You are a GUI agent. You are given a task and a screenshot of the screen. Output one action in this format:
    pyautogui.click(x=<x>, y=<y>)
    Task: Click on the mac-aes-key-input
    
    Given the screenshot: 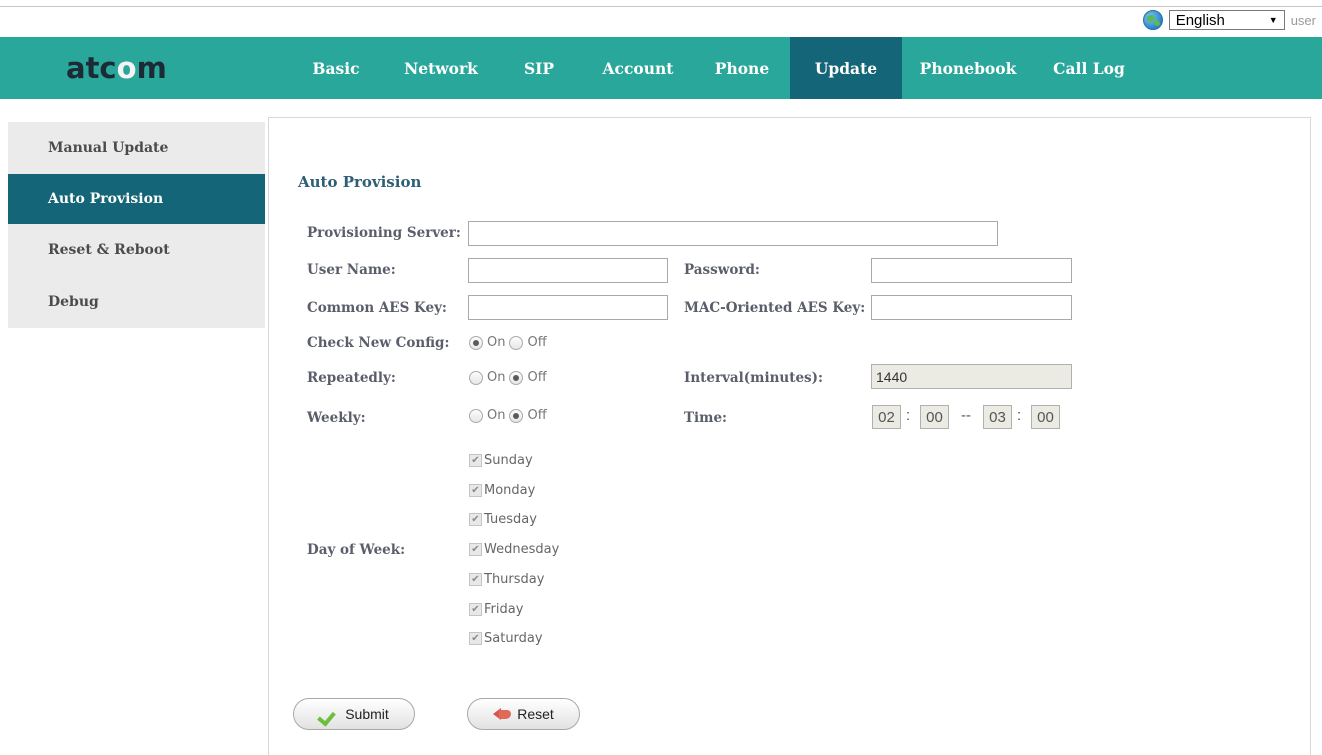 What is the action you would take?
    pyautogui.click(x=971, y=307)
    